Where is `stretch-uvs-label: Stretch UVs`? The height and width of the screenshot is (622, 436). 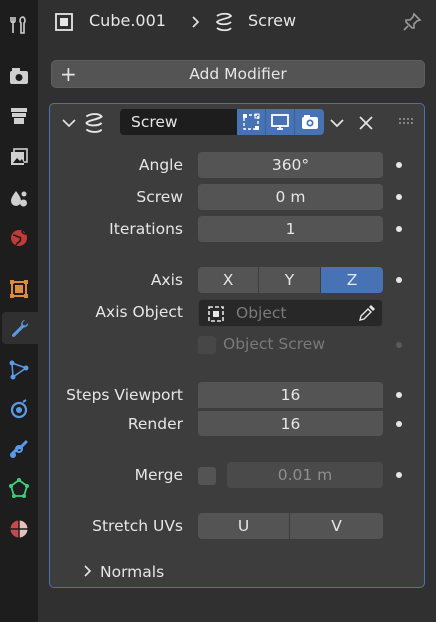
stretch-uvs-label: Stretch UVs is located at coordinates (137, 526).